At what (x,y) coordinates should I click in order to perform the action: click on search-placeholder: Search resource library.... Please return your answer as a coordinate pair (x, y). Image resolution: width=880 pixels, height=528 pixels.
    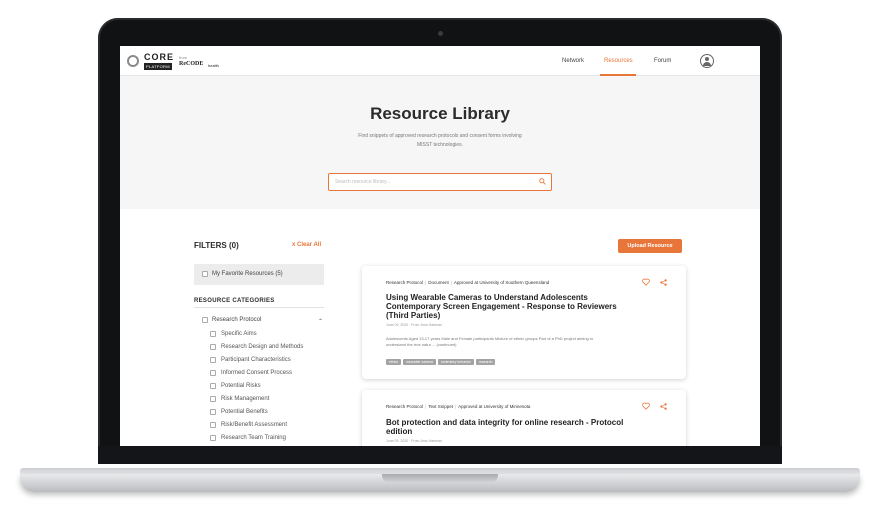
    Looking at the image, I should click on (363, 182).